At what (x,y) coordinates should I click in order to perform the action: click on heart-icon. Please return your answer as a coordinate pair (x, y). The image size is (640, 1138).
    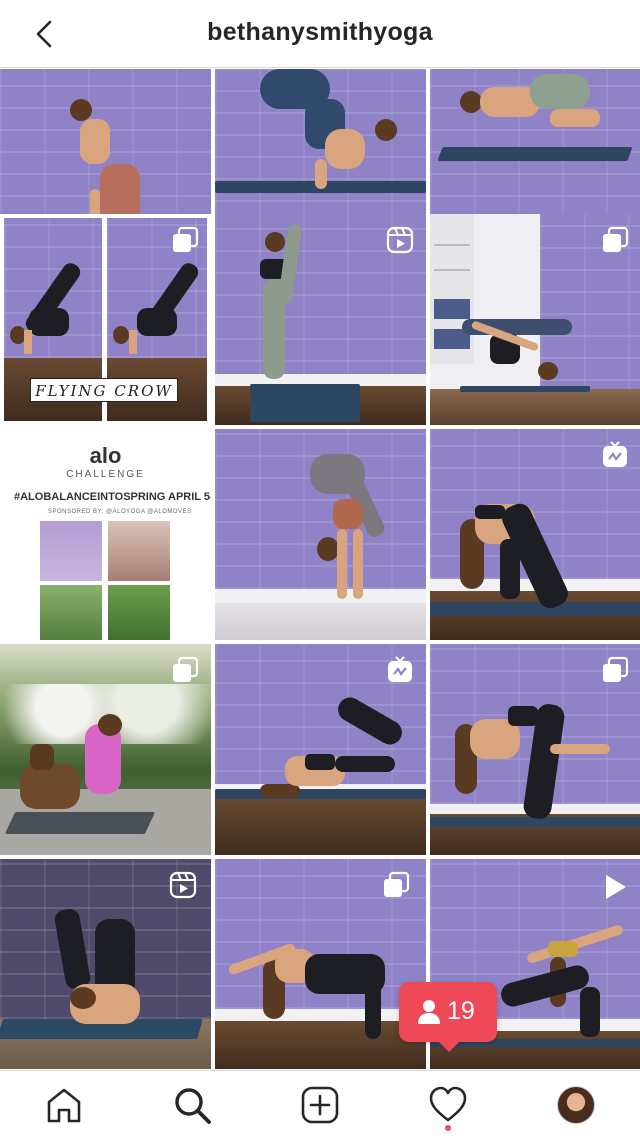
    Looking at the image, I should click on (448, 1105).